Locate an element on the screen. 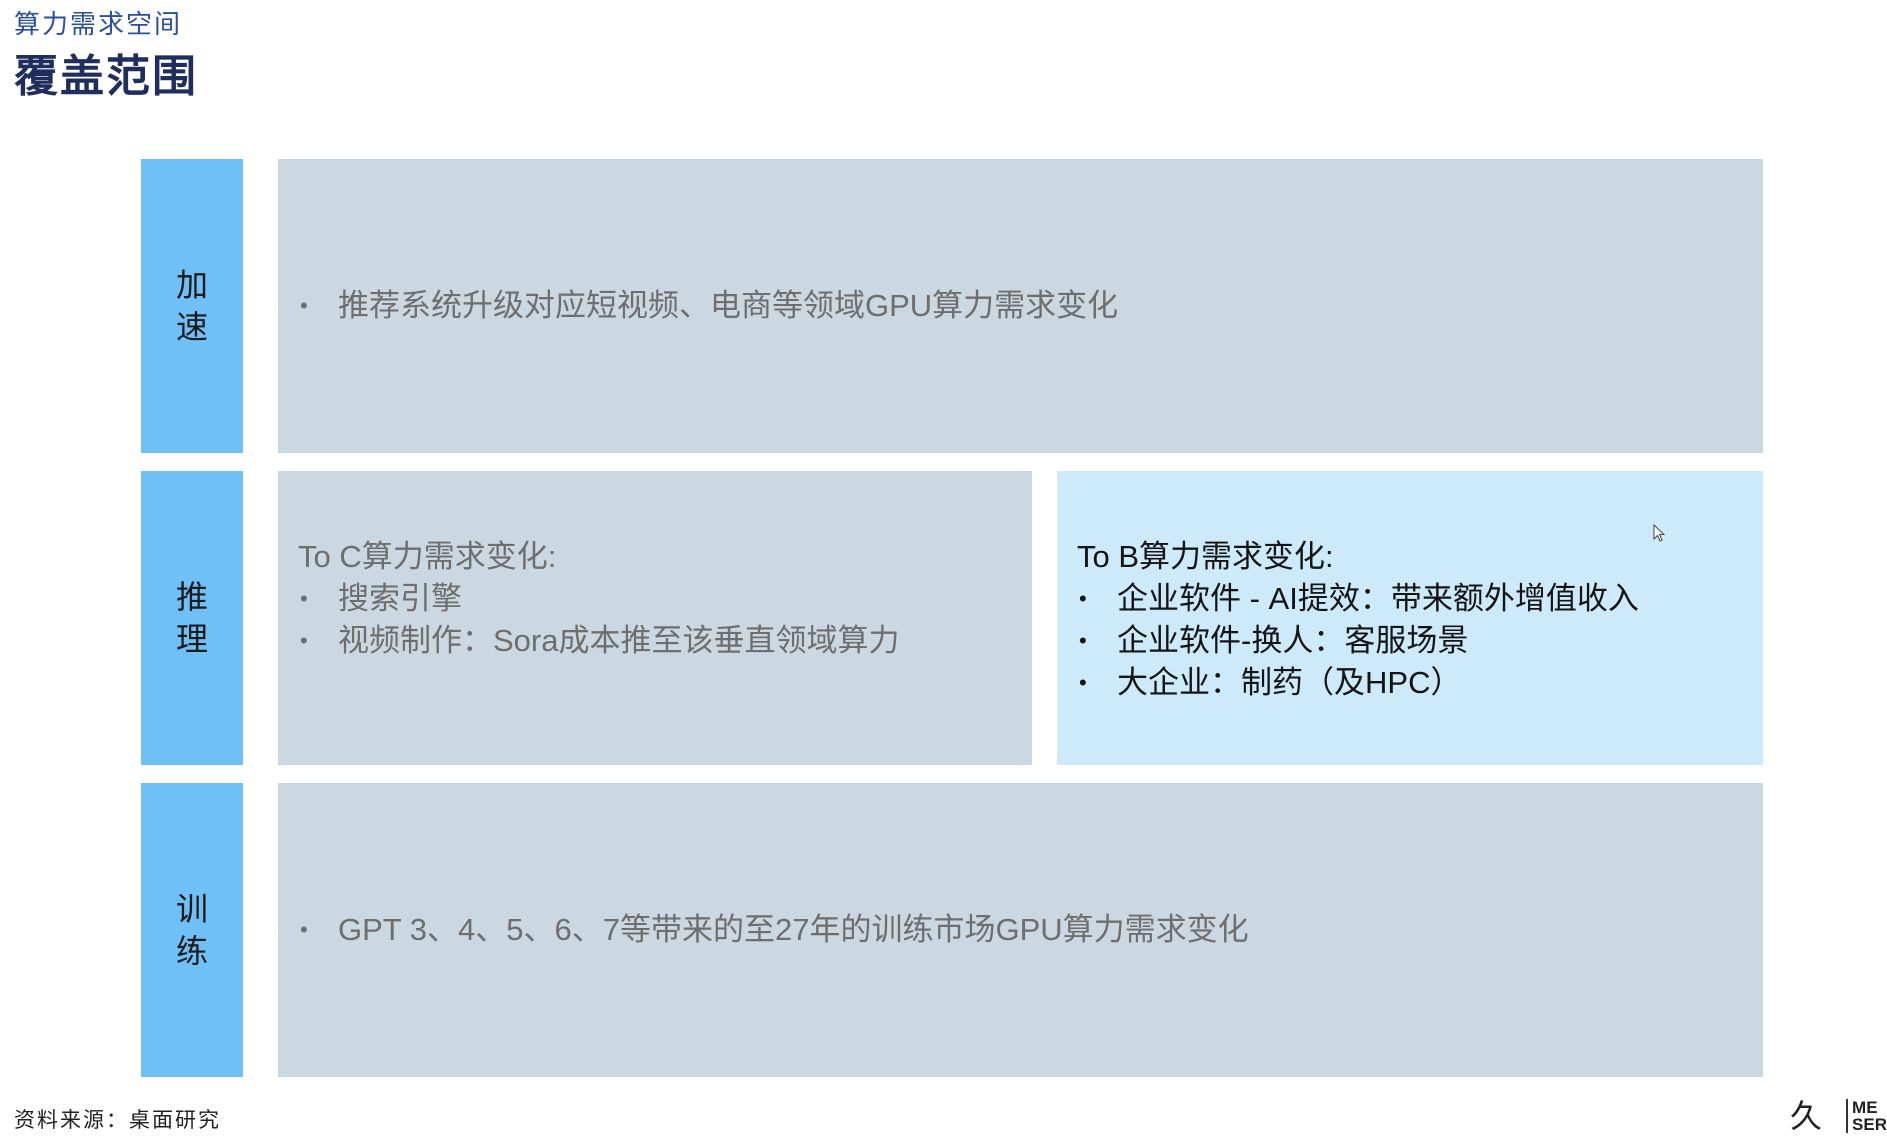 This screenshot has height=1142, width=1887. bullet-text: 推荐系统升级对应短视频、电商等领域GPU算力需求变化 is located at coordinates (728, 305).